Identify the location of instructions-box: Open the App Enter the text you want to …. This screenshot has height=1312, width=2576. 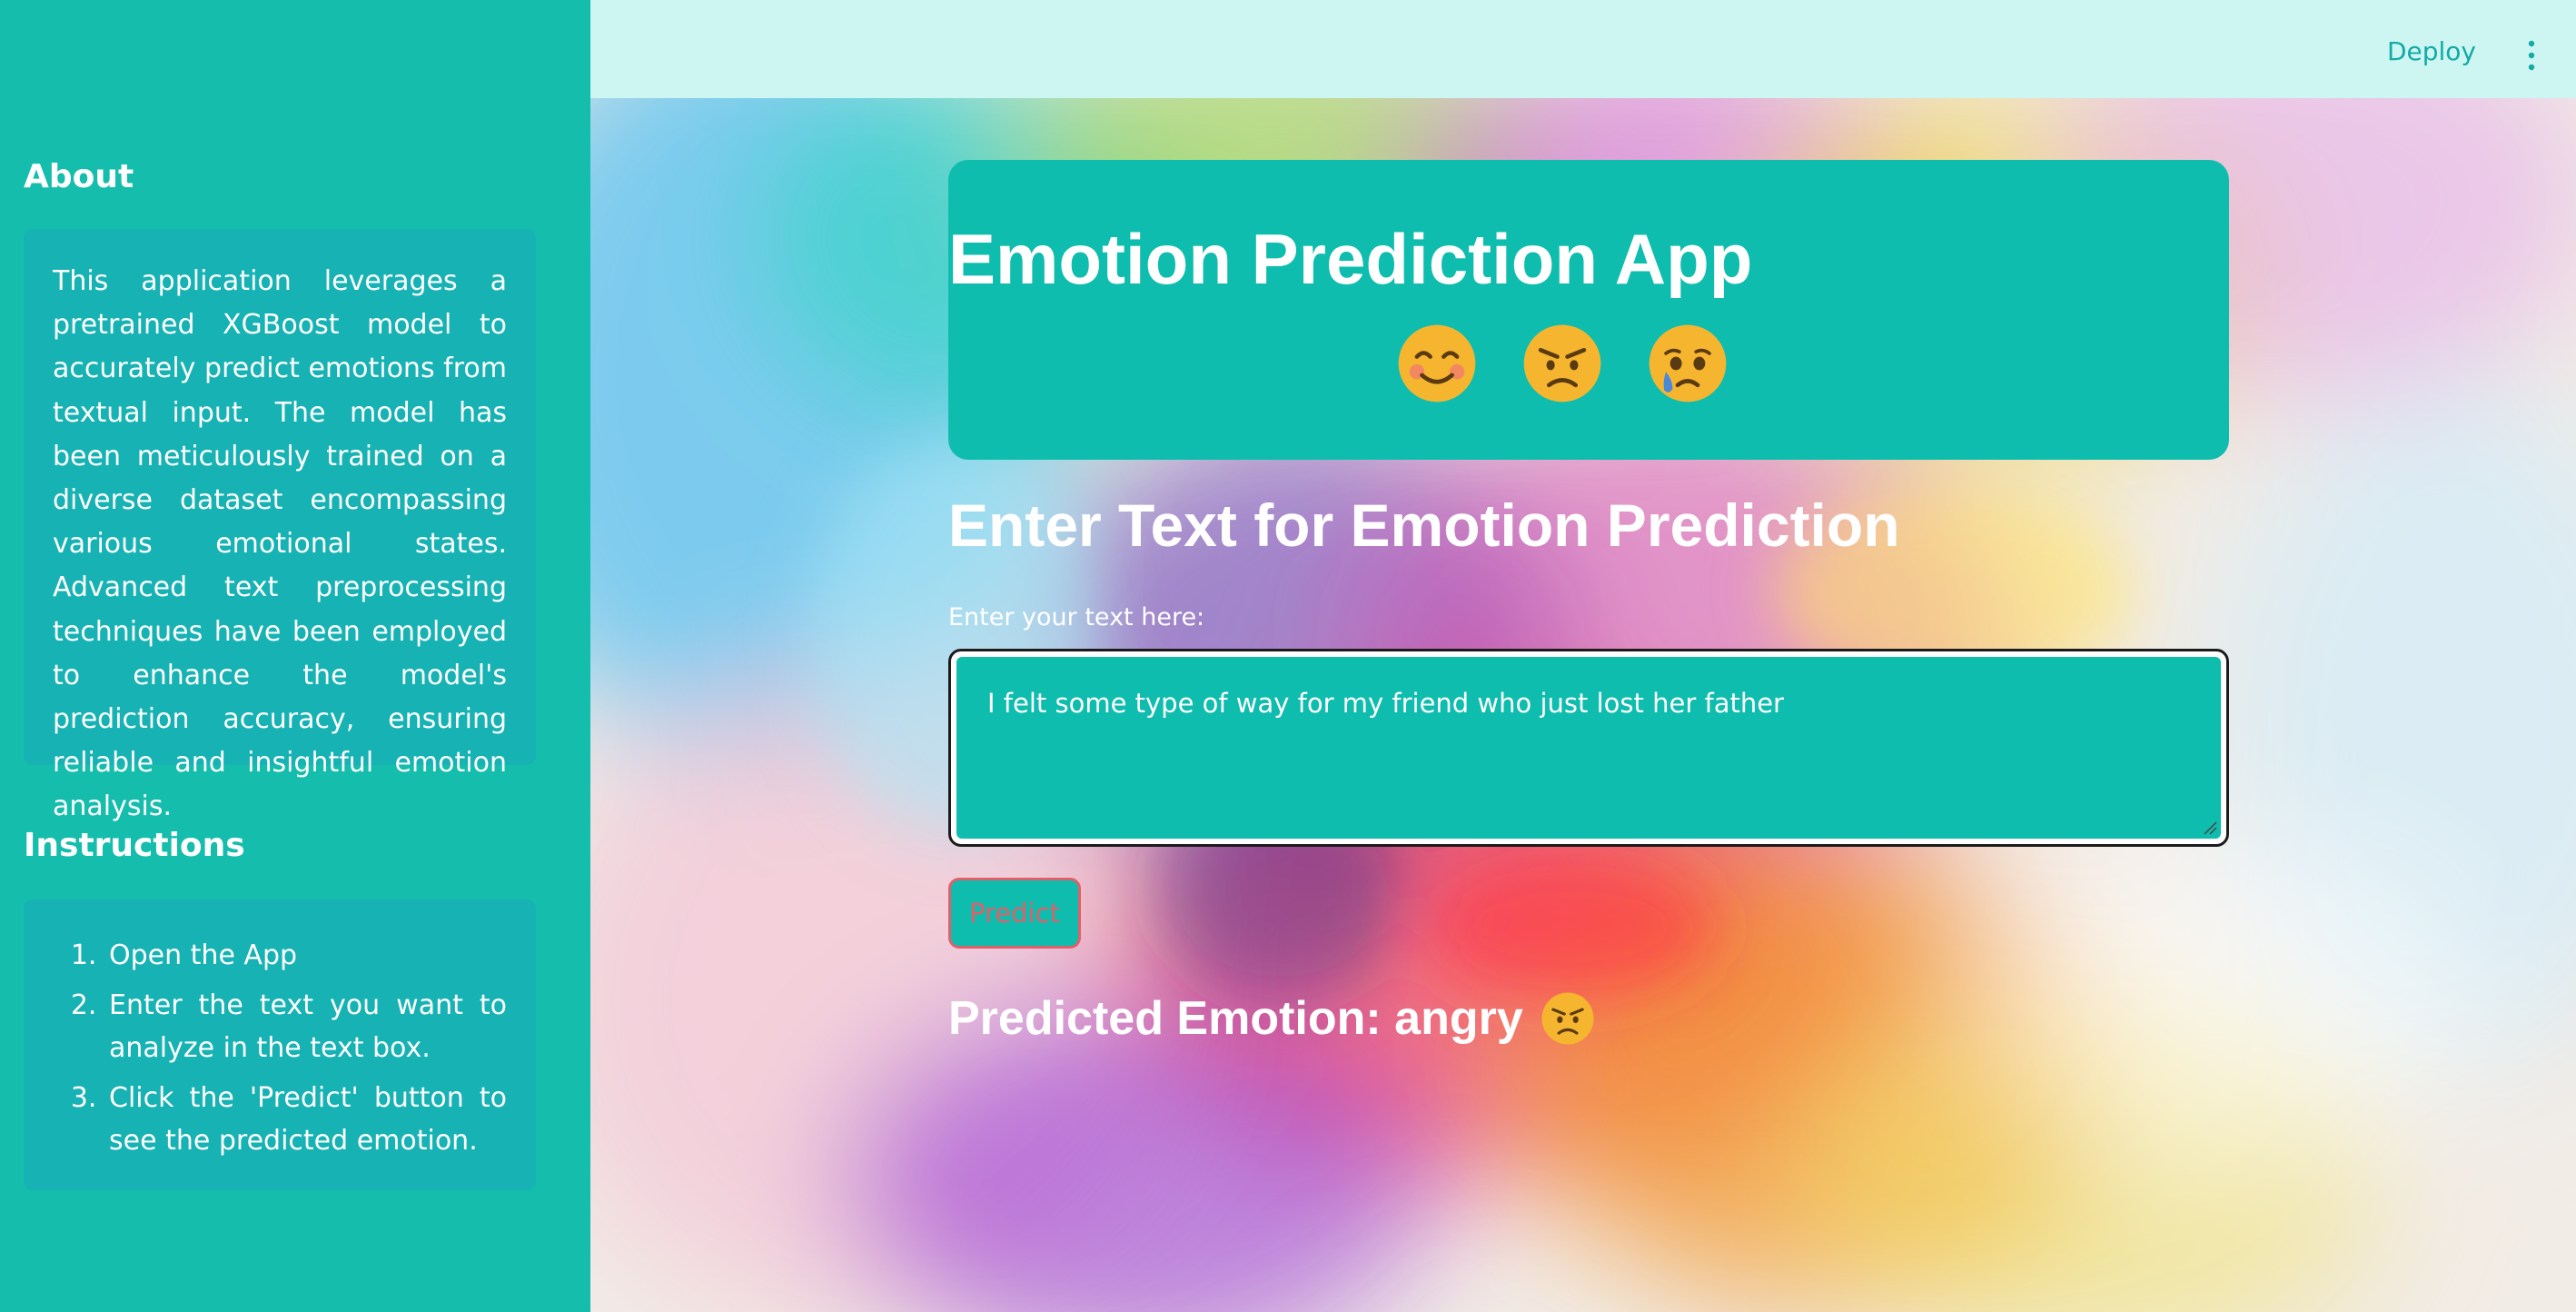
(280, 1045).